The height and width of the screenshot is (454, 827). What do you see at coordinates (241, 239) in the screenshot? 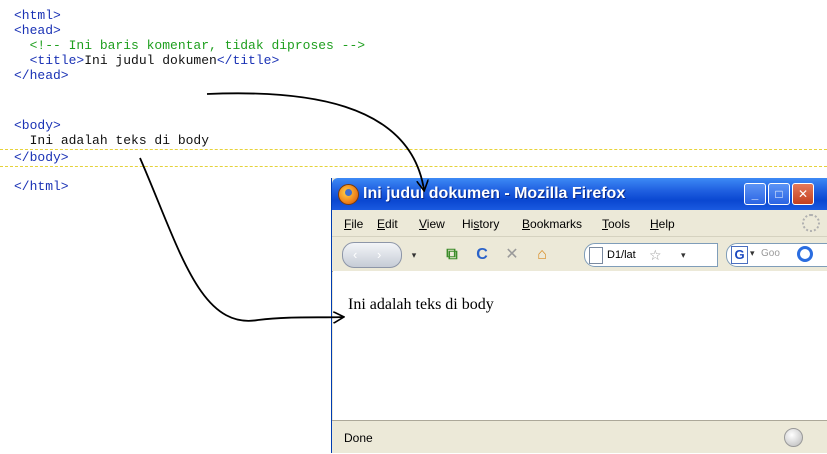
I see `arrow-body-to-content` at bounding box center [241, 239].